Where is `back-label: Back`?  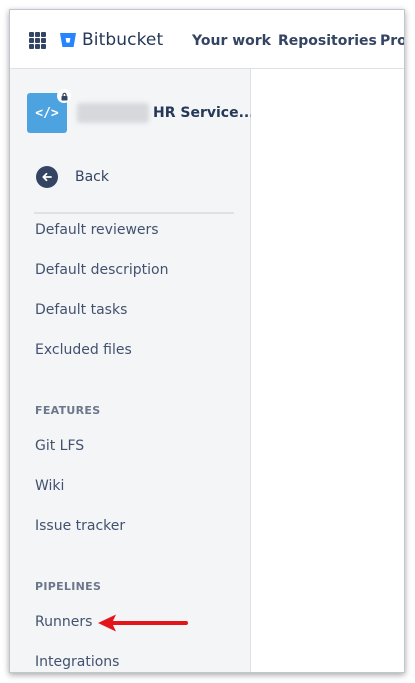
back-label: Back is located at coordinates (92, 177).